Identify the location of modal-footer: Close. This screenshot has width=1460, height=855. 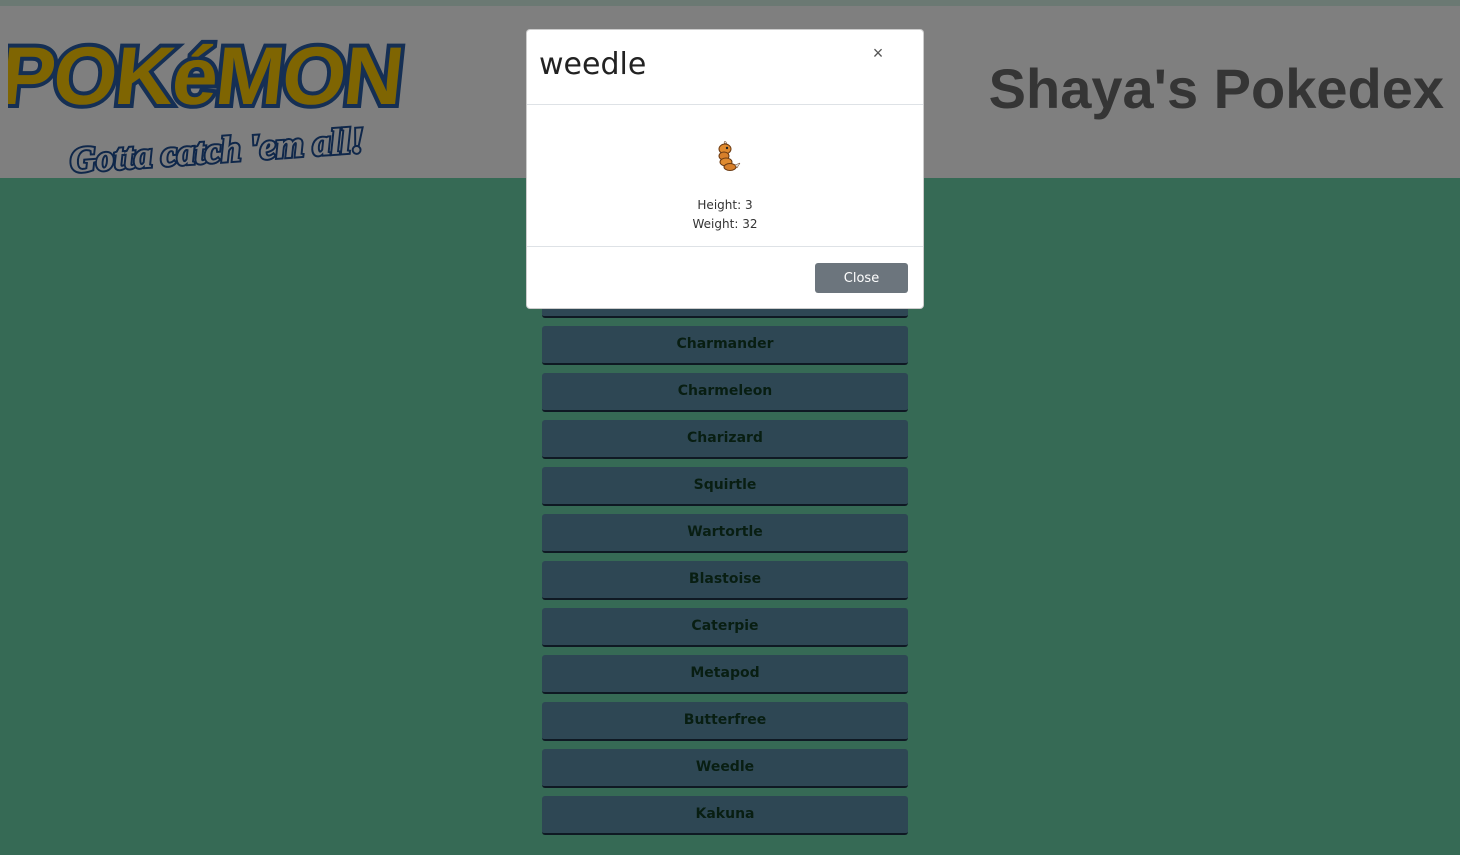
(725, 277).